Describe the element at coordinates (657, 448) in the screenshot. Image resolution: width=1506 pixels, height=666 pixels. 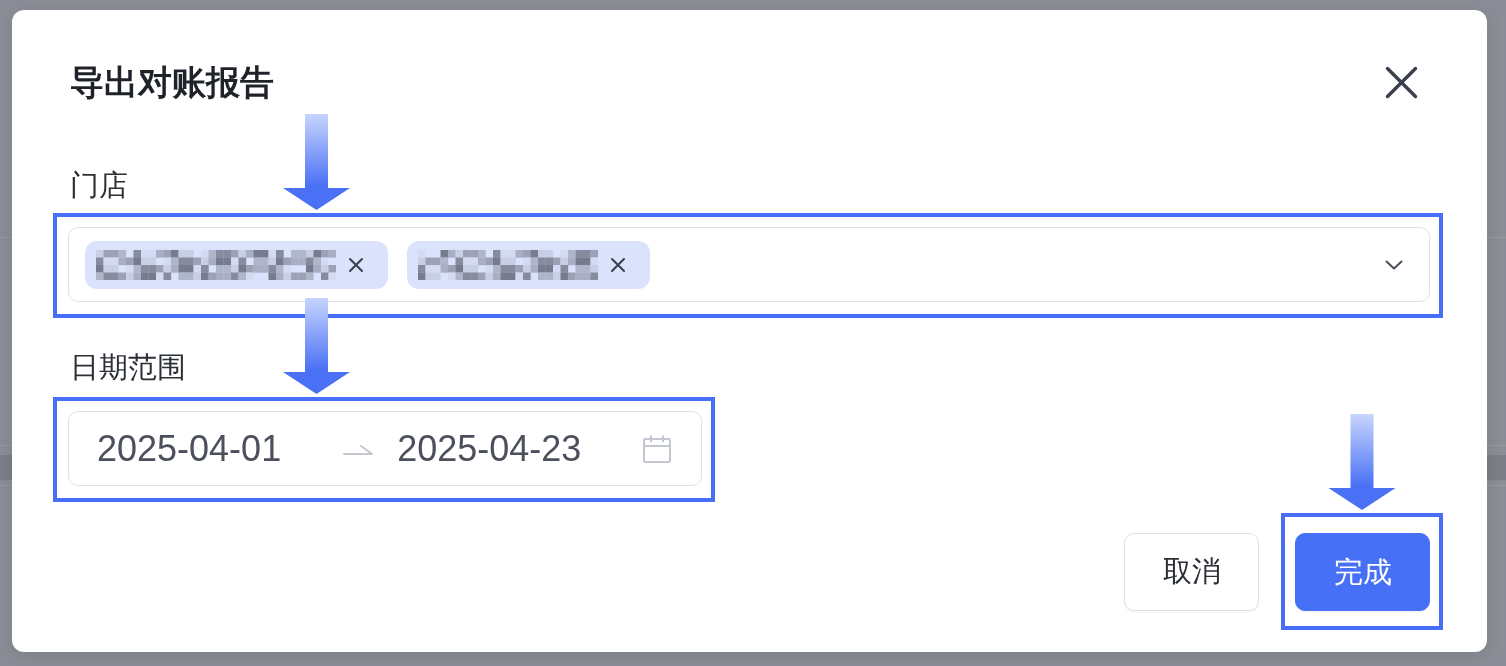
I see `calendar-icon` at that location.